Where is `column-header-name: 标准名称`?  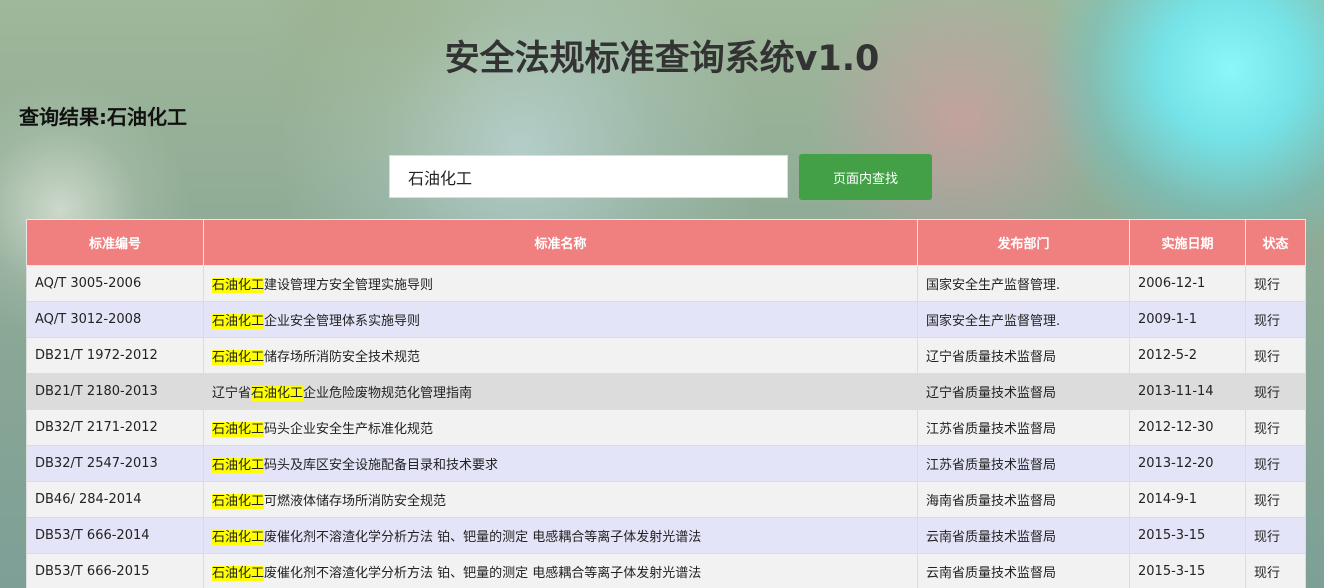
column-header-name: 标准名称 is located at coordinates (560, 242).